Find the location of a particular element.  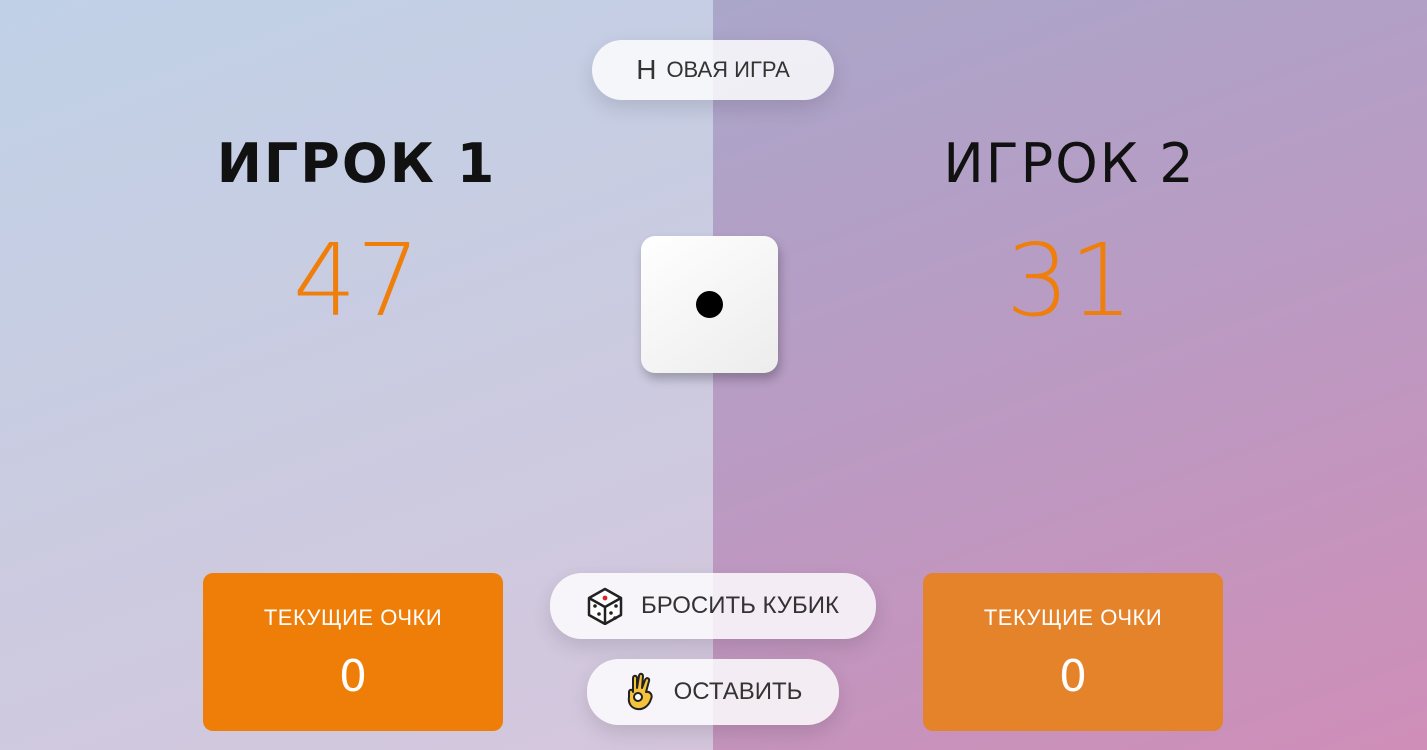

player-1-current-box: ТЕКУЩИЕ ОЧКИ 0 is located at coordinates (353, 652).